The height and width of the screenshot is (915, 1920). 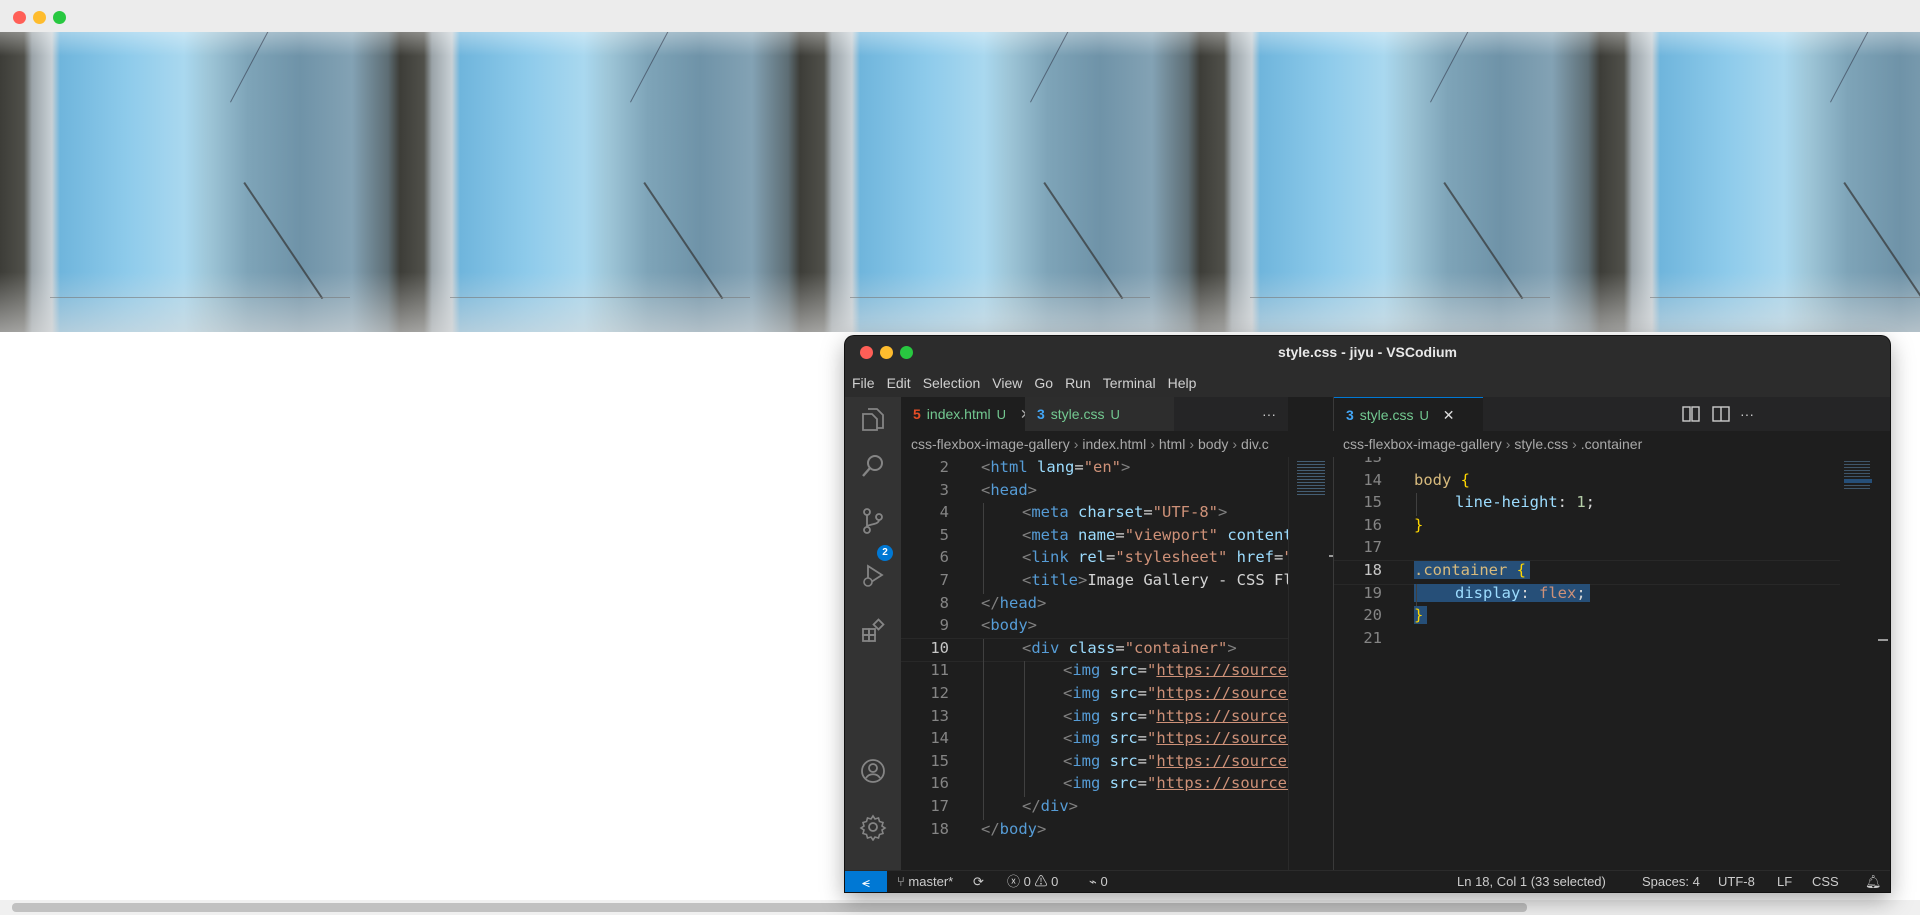 What do you see at coordinates (200, 182) in the screenshot?
I see `gallery-image` at bounding box center [200, 182].